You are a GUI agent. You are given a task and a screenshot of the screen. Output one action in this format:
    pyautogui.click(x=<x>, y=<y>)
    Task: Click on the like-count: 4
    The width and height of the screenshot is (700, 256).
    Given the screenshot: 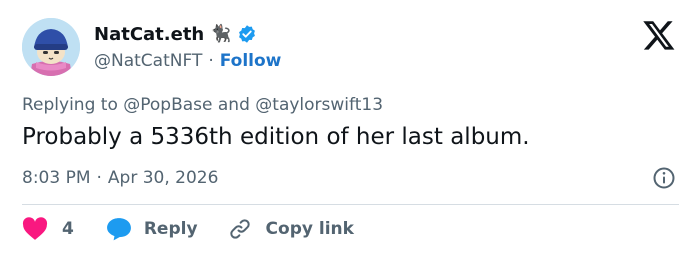 What is the action you would take?
    pyautogui.click(x=68, y=229)
    